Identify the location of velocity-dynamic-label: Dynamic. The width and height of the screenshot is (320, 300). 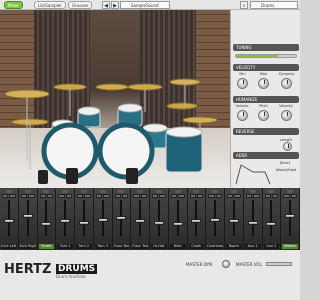
(287, 74).